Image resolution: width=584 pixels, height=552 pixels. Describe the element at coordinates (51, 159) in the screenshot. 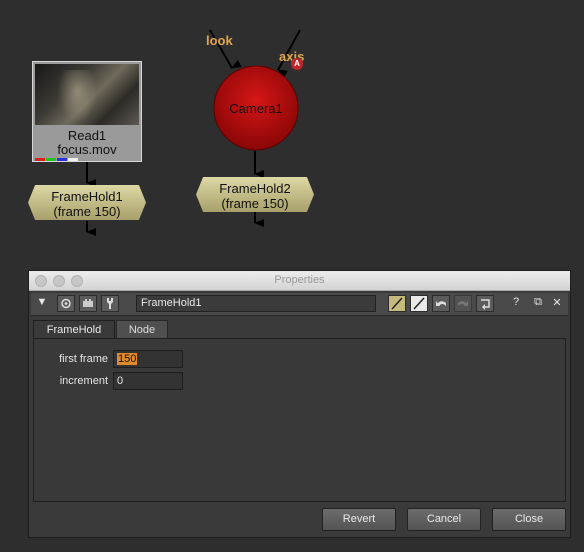

I see `channel-green-indicator` at that location.